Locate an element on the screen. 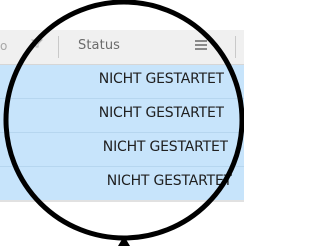  grid-bottom-border is located at coordinates (122, 201).